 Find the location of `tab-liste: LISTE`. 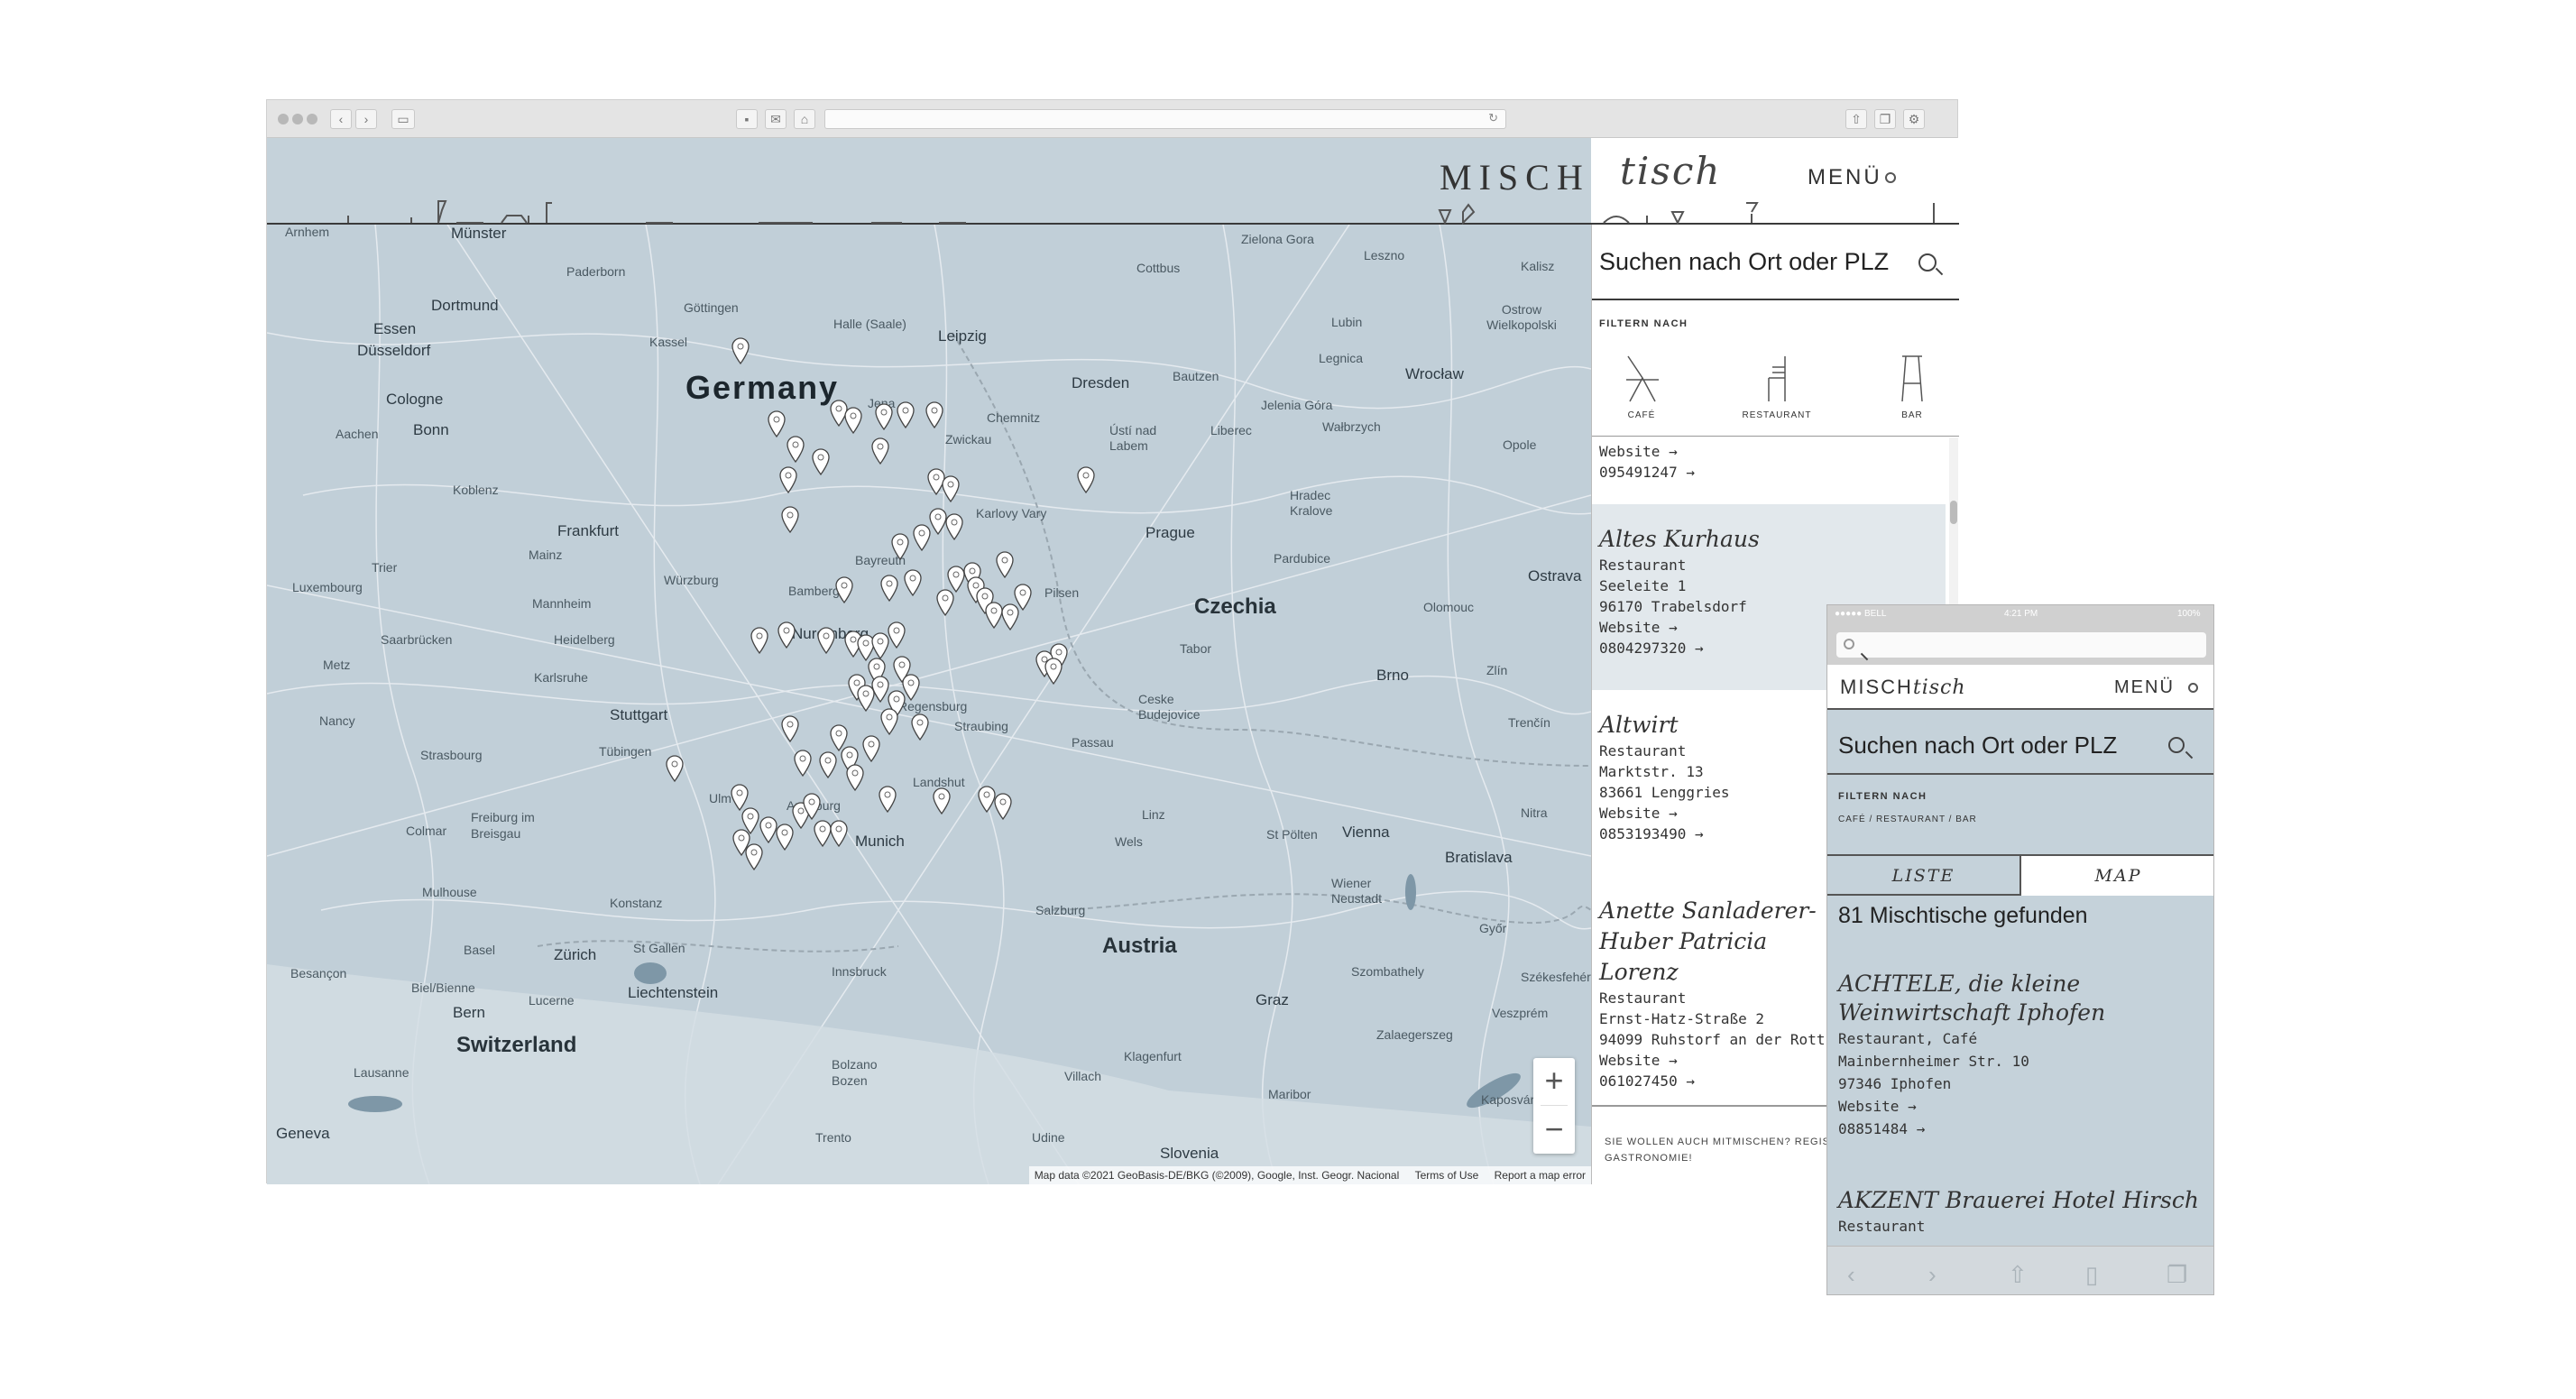

tab-liste: LISTE is located at coordinates (1924, 876).